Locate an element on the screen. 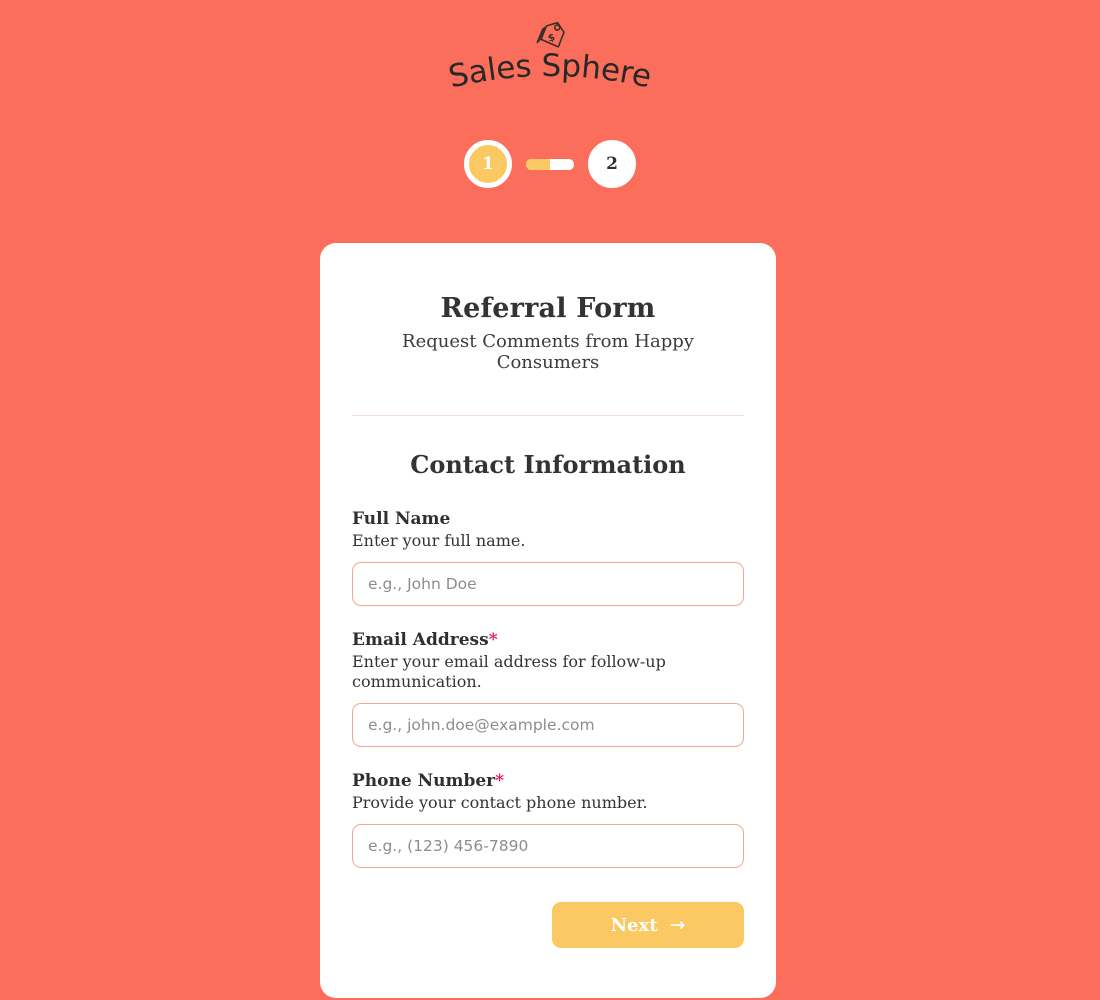 This screenshot has height=1000, width=1100. field-full-name-description: Enter your full name. is located at coordinates (439, 540).